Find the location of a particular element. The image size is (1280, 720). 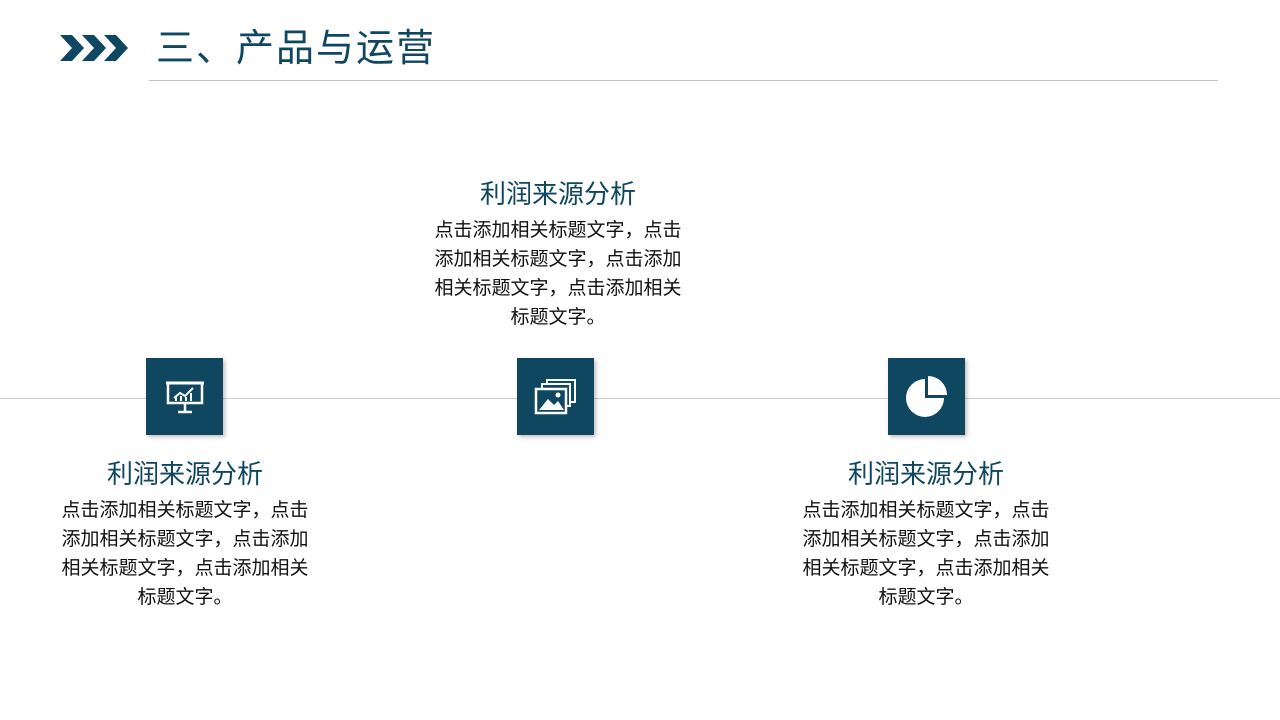

pie-chart-icon is located at coordinates (926, 396).